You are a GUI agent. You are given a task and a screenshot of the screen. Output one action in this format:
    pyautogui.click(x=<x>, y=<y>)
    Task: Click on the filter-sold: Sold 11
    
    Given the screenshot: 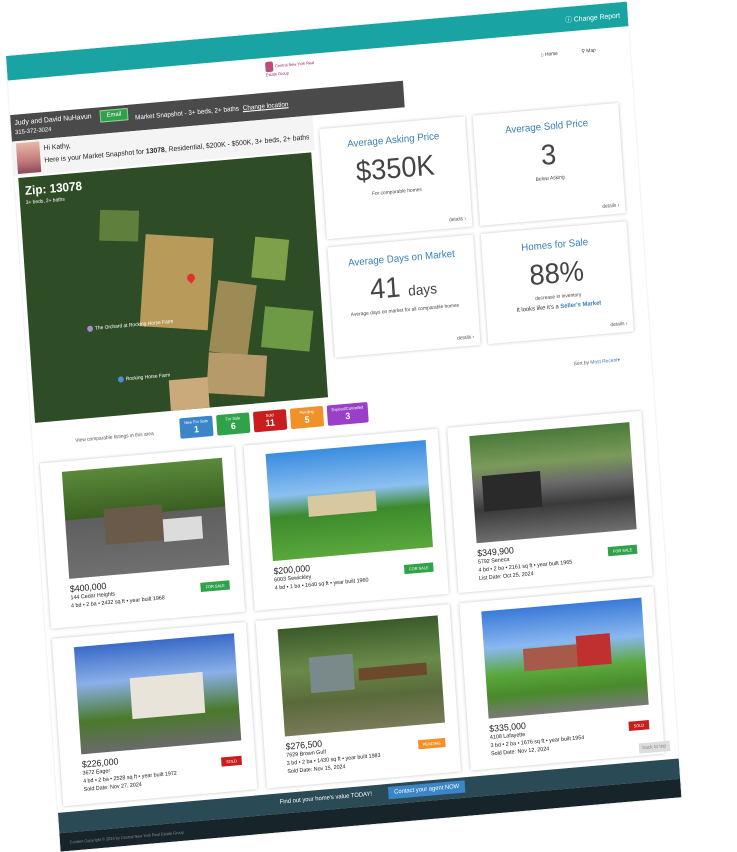 What is the action you would take?
    pyautogui.click(x=270, y=421)
    